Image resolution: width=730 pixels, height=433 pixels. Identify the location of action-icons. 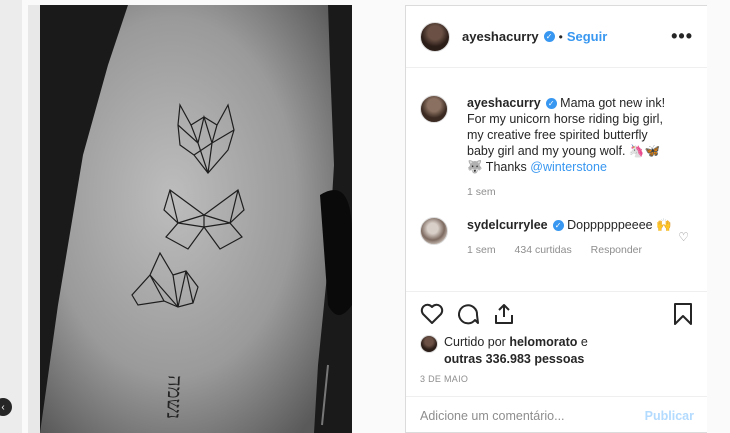
(557, 314).